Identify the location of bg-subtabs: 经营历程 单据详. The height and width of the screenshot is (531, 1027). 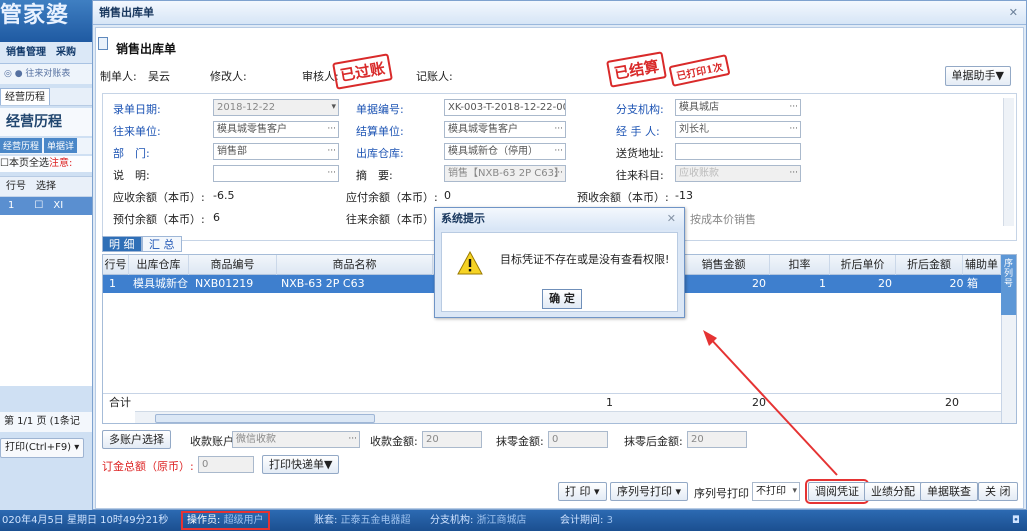
(46, 146).